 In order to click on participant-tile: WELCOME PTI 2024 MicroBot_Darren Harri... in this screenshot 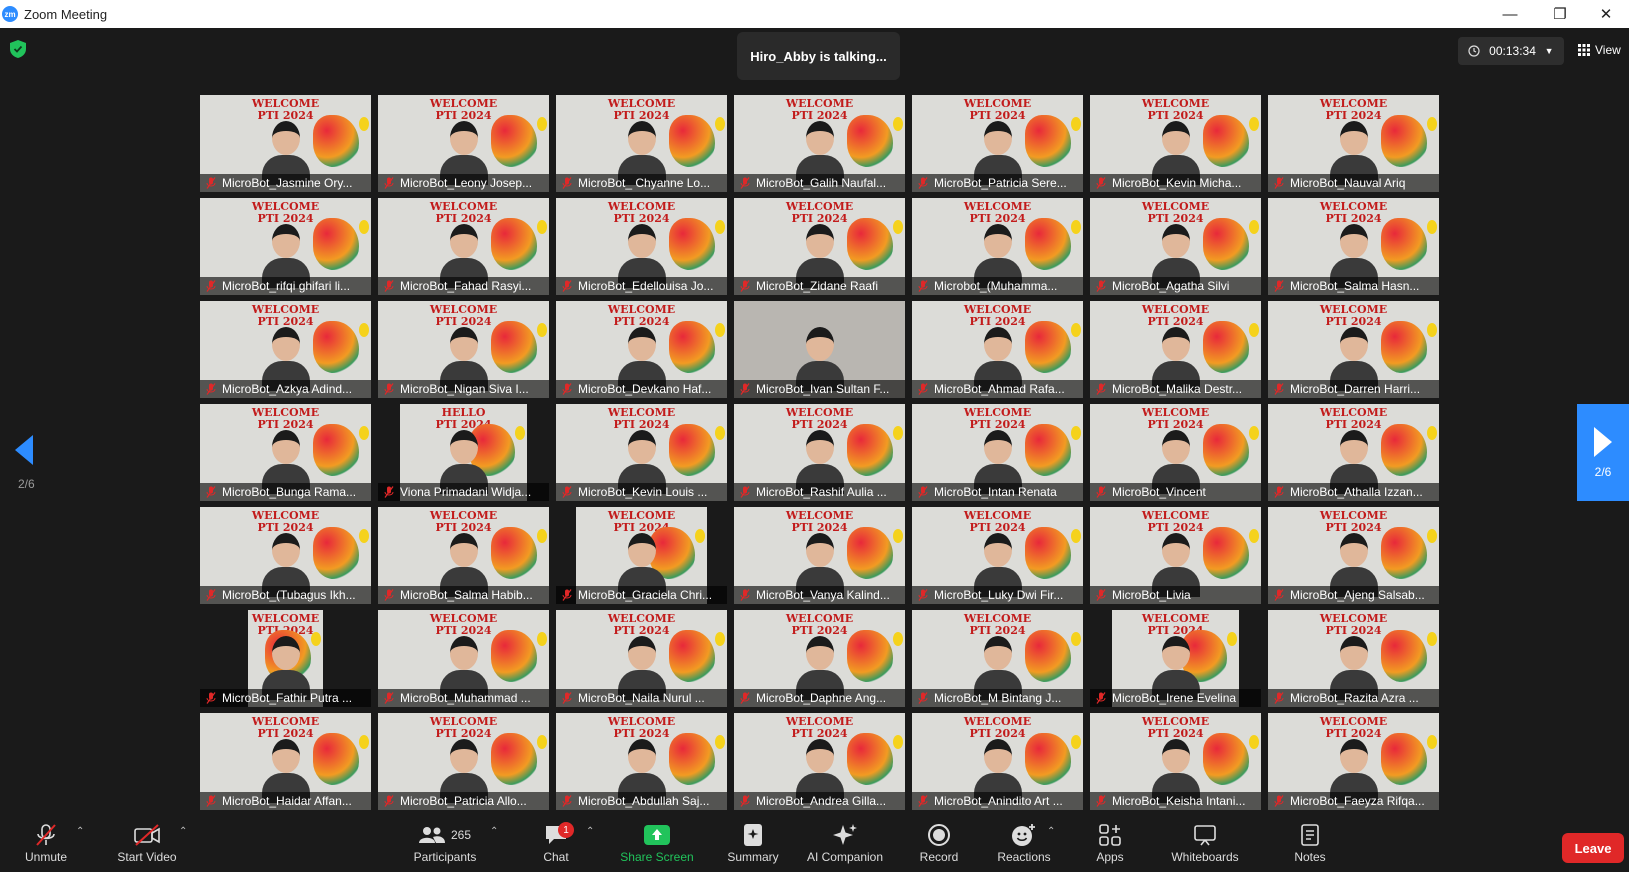, I will do `click(1353, 349)`.